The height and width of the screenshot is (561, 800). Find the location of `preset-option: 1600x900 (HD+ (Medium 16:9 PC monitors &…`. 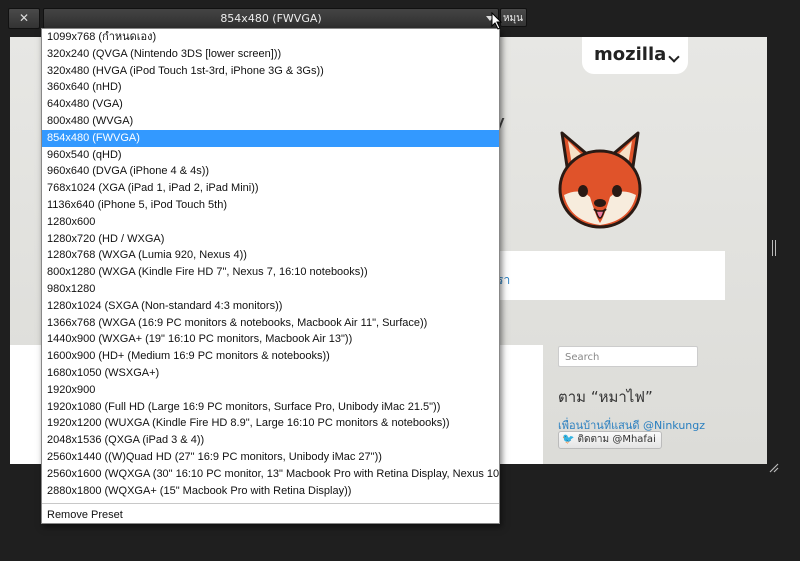

preset-option: 1600x900 (HD+ (Medium 16:9 PC monitors &… is located at coordinates (270, 356).